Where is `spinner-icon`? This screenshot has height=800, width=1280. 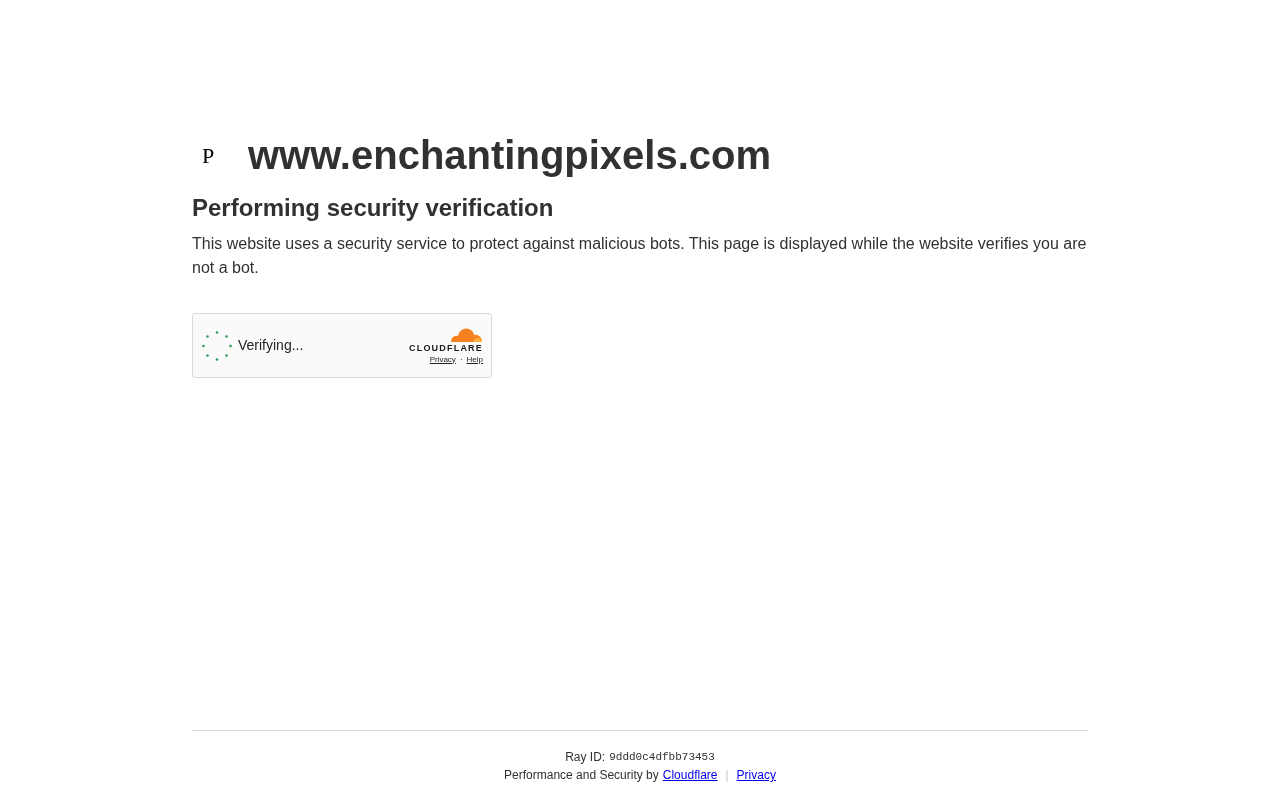
spinner-icon is located at coordinates (217, 345).